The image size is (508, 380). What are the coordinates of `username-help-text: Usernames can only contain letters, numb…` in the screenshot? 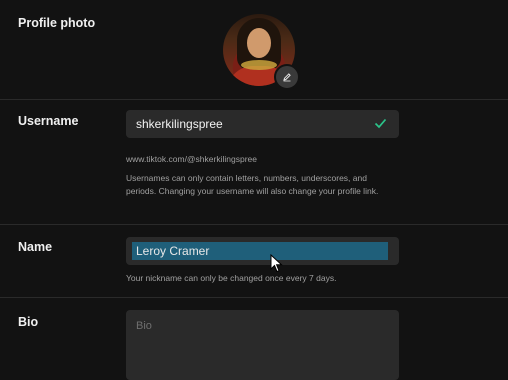 It's located at (252, 184).